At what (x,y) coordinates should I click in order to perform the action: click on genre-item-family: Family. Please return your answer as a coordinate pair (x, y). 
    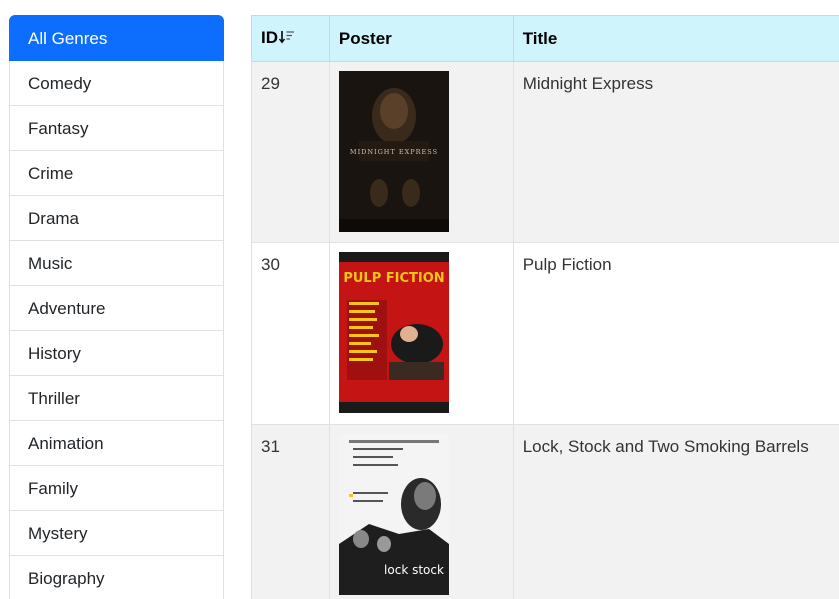
    Looking at the image, I should click on (116, 488).